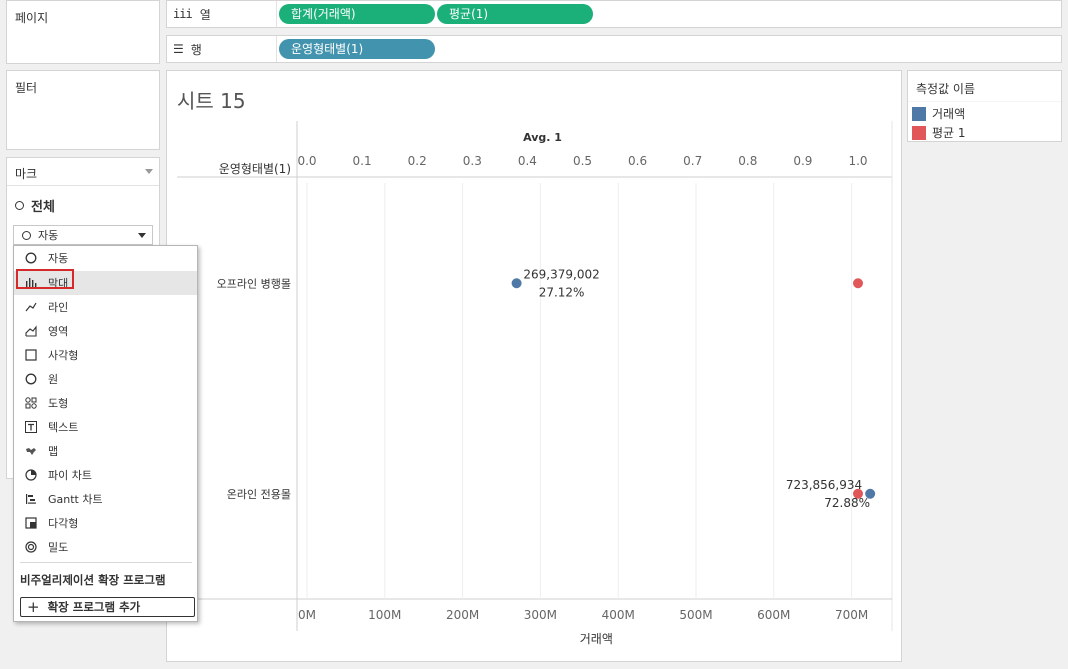 The width and height of the screenshot is (1068, 669). I want to click on legend-item-avg: 평균 1, so click(939, 132).